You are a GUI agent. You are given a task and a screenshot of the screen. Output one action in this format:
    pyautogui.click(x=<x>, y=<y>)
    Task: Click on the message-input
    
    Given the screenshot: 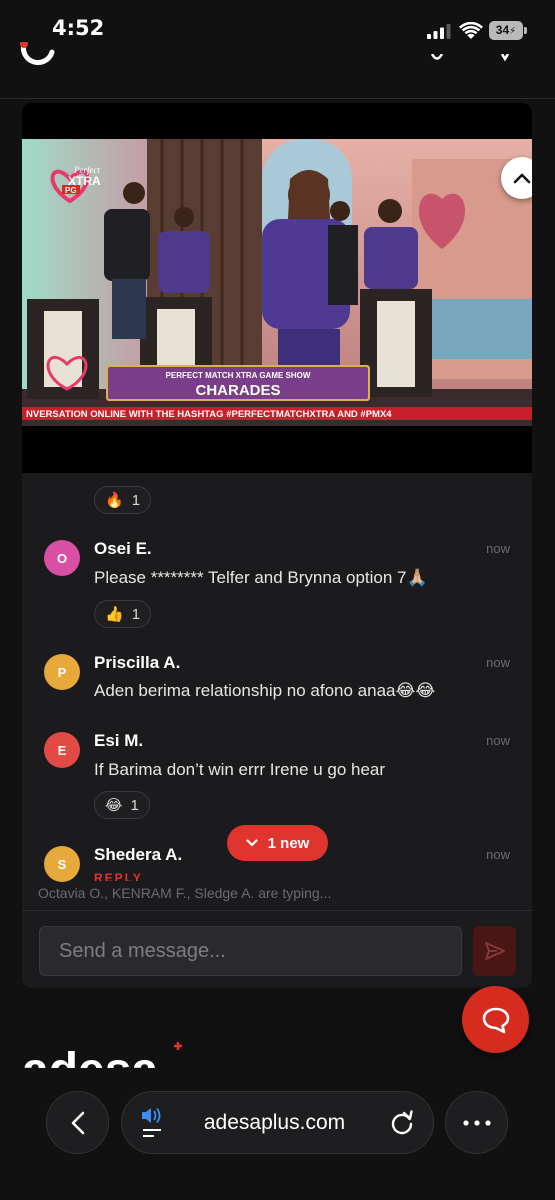 What is the action you would take?
    pyautogui.click(x=250, y=951)
    